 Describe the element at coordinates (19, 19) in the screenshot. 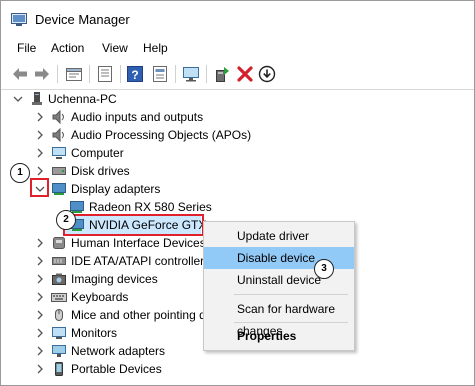

I see `device-manager-icon` at that location.